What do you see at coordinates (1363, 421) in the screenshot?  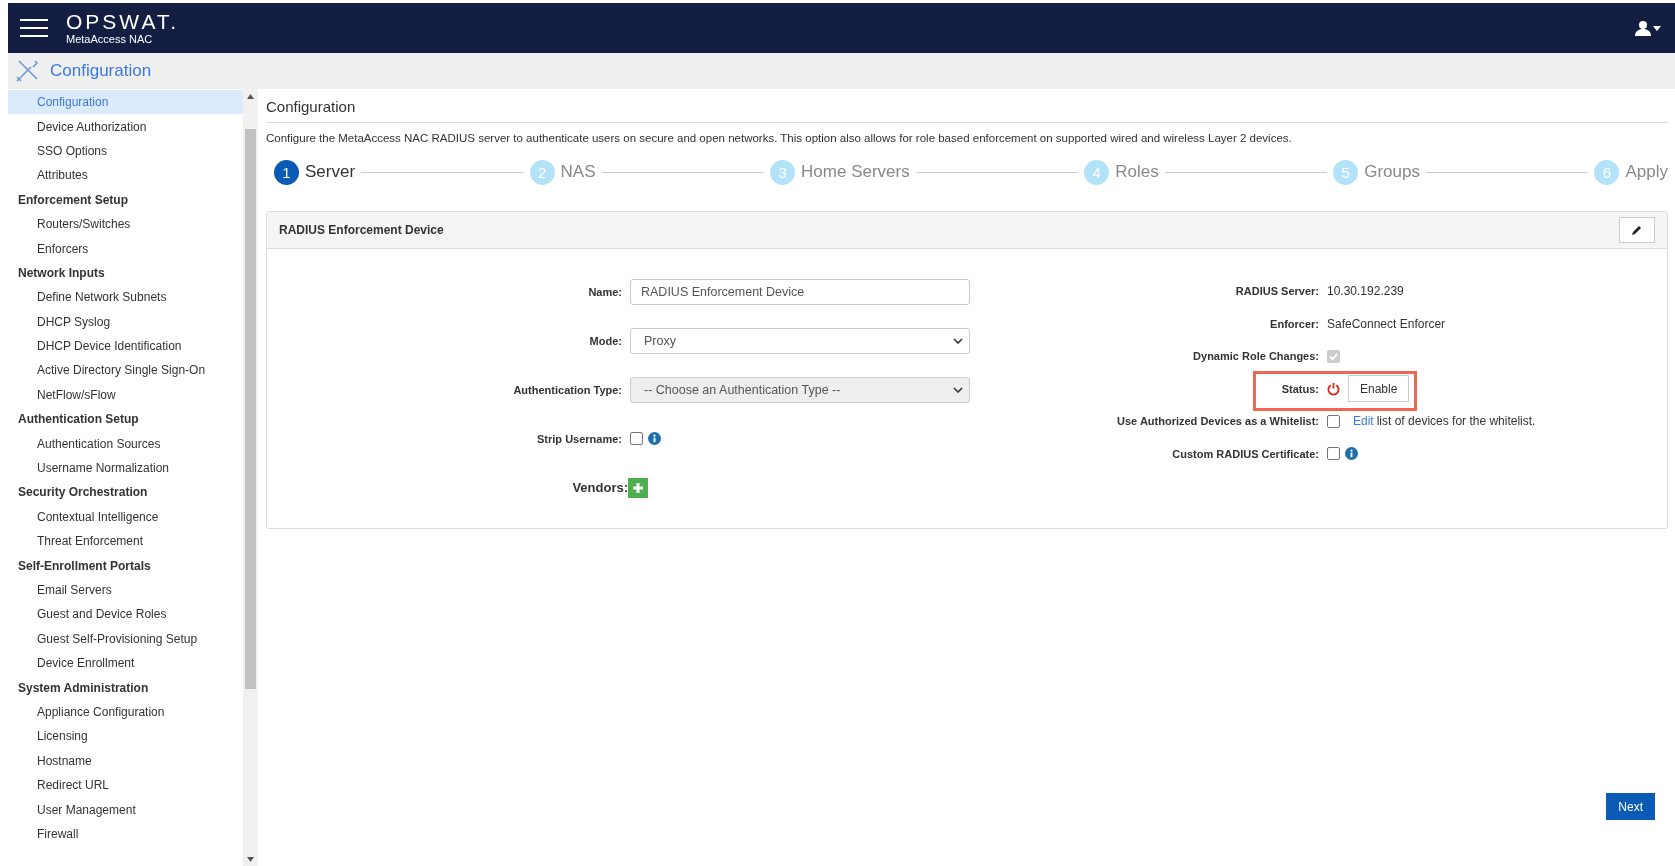 I see `edit-link: Edit` at bounding box center [1363, 421].